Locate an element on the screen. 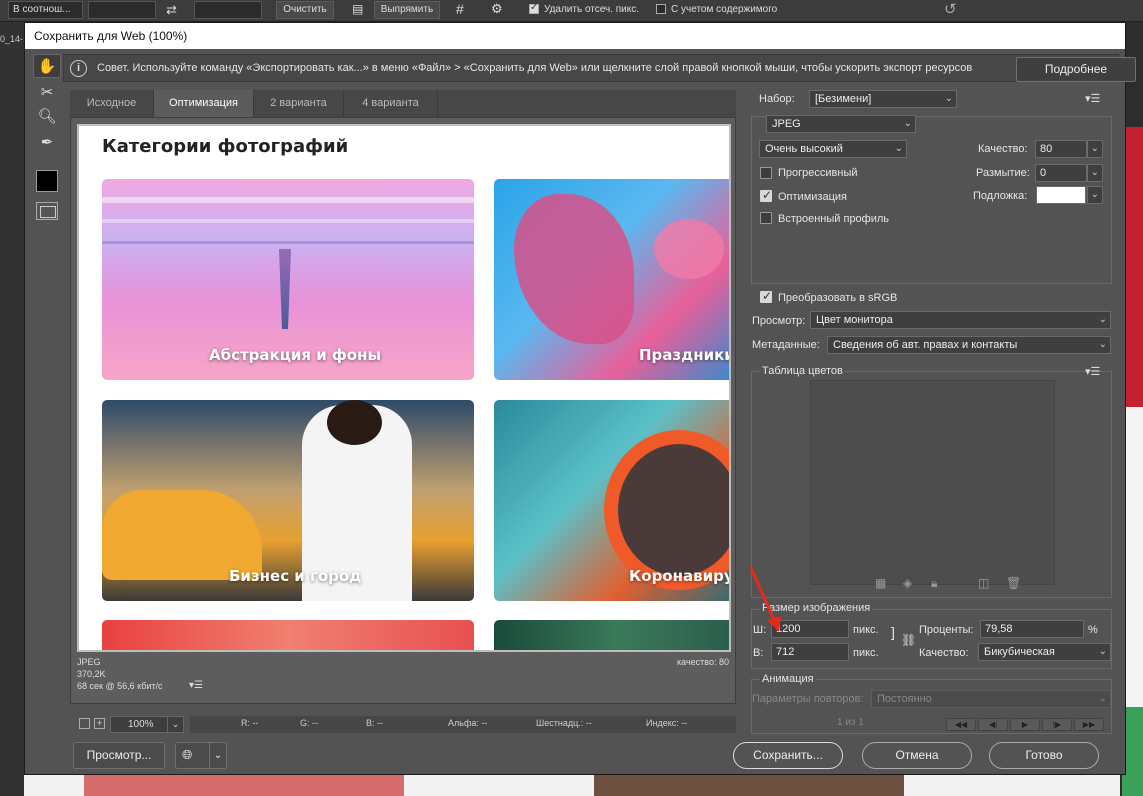 Image resolution: width=1143 pixels, height=796 pixels. next-frame-button: |▶ is located at coordinates (1057, 724).